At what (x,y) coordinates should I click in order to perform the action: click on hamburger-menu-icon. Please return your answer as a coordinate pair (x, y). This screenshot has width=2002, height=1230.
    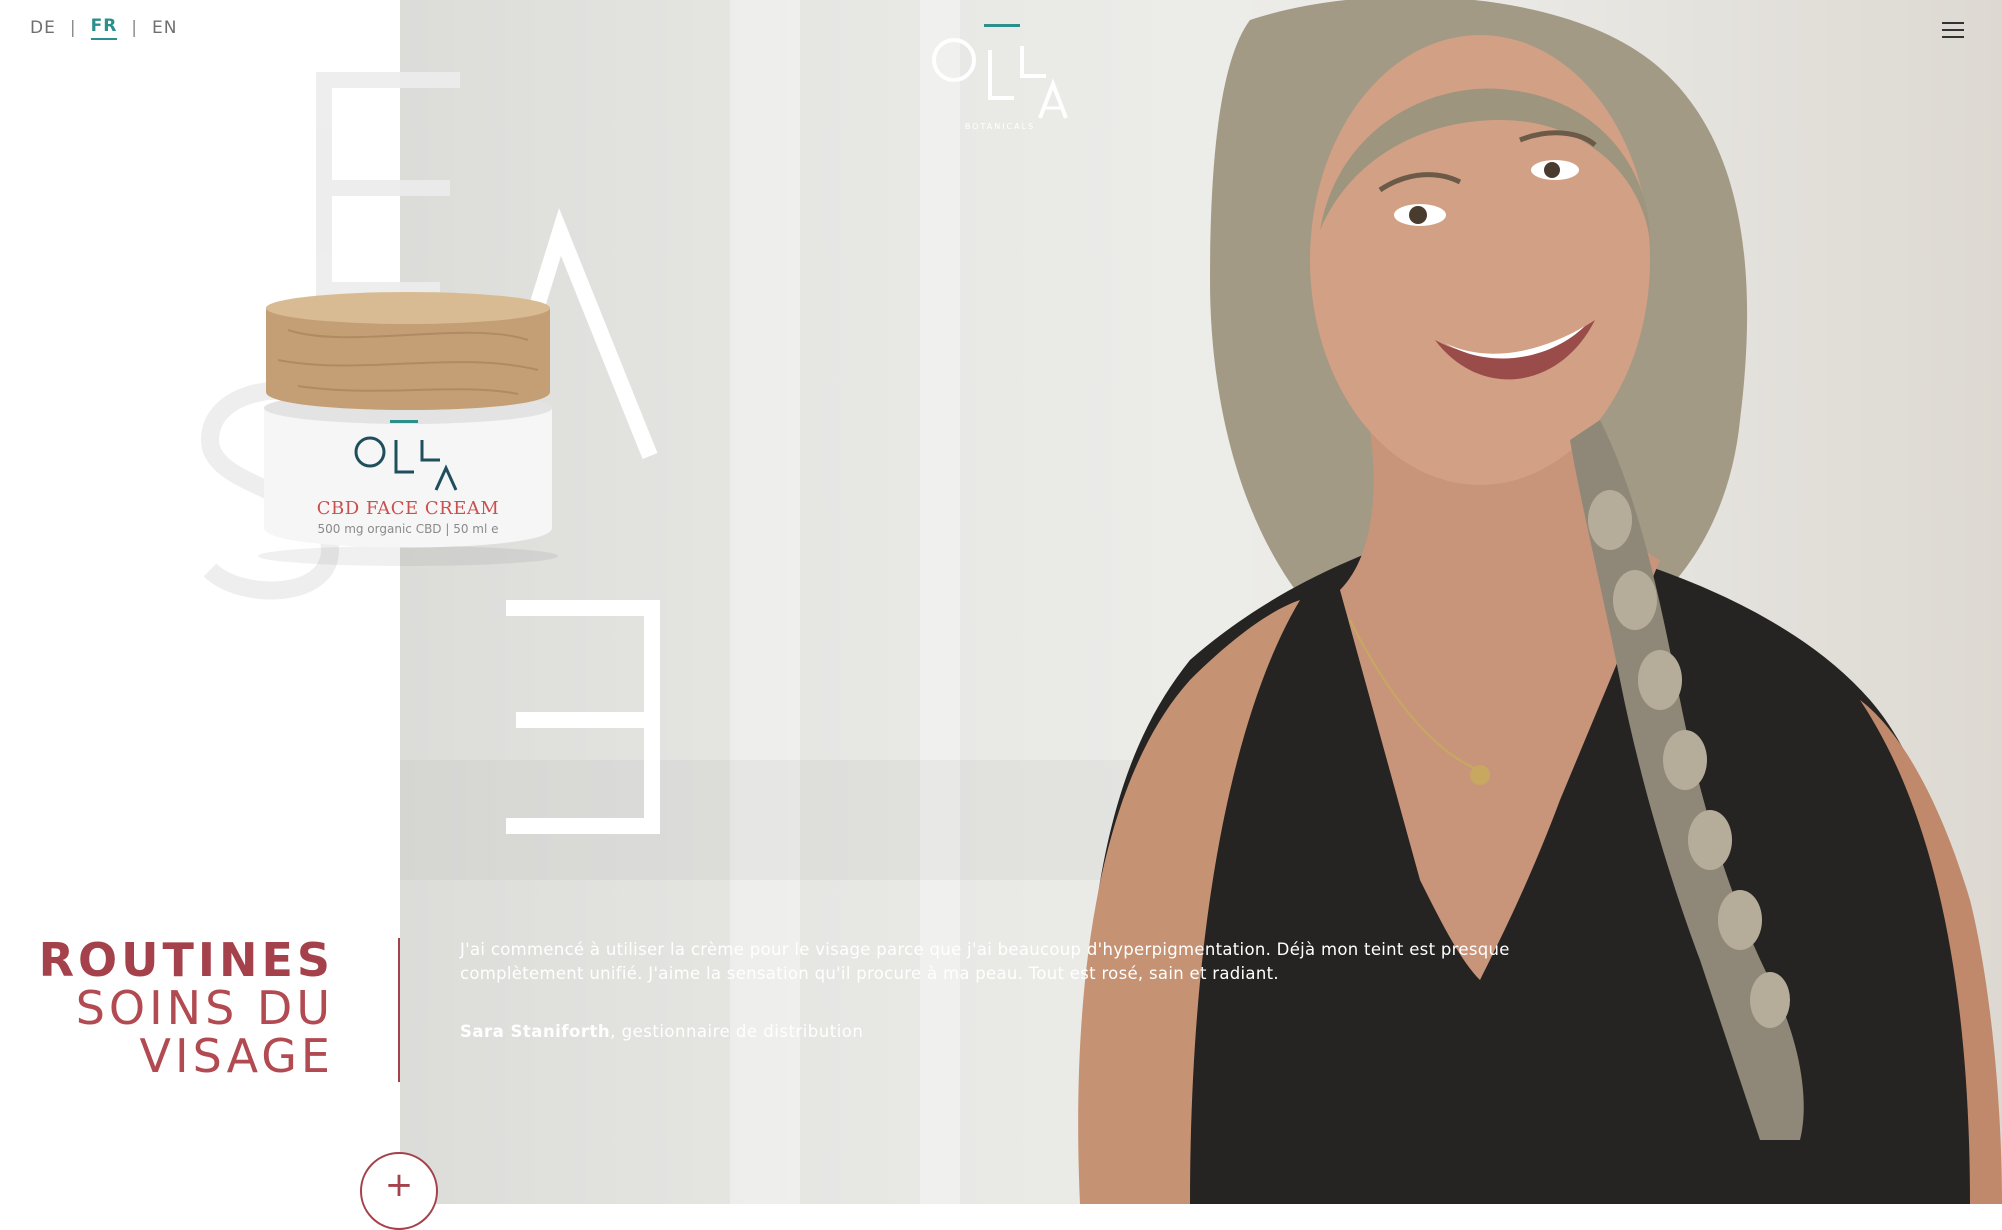
    Looking at the image, I should click on (1953, 31).